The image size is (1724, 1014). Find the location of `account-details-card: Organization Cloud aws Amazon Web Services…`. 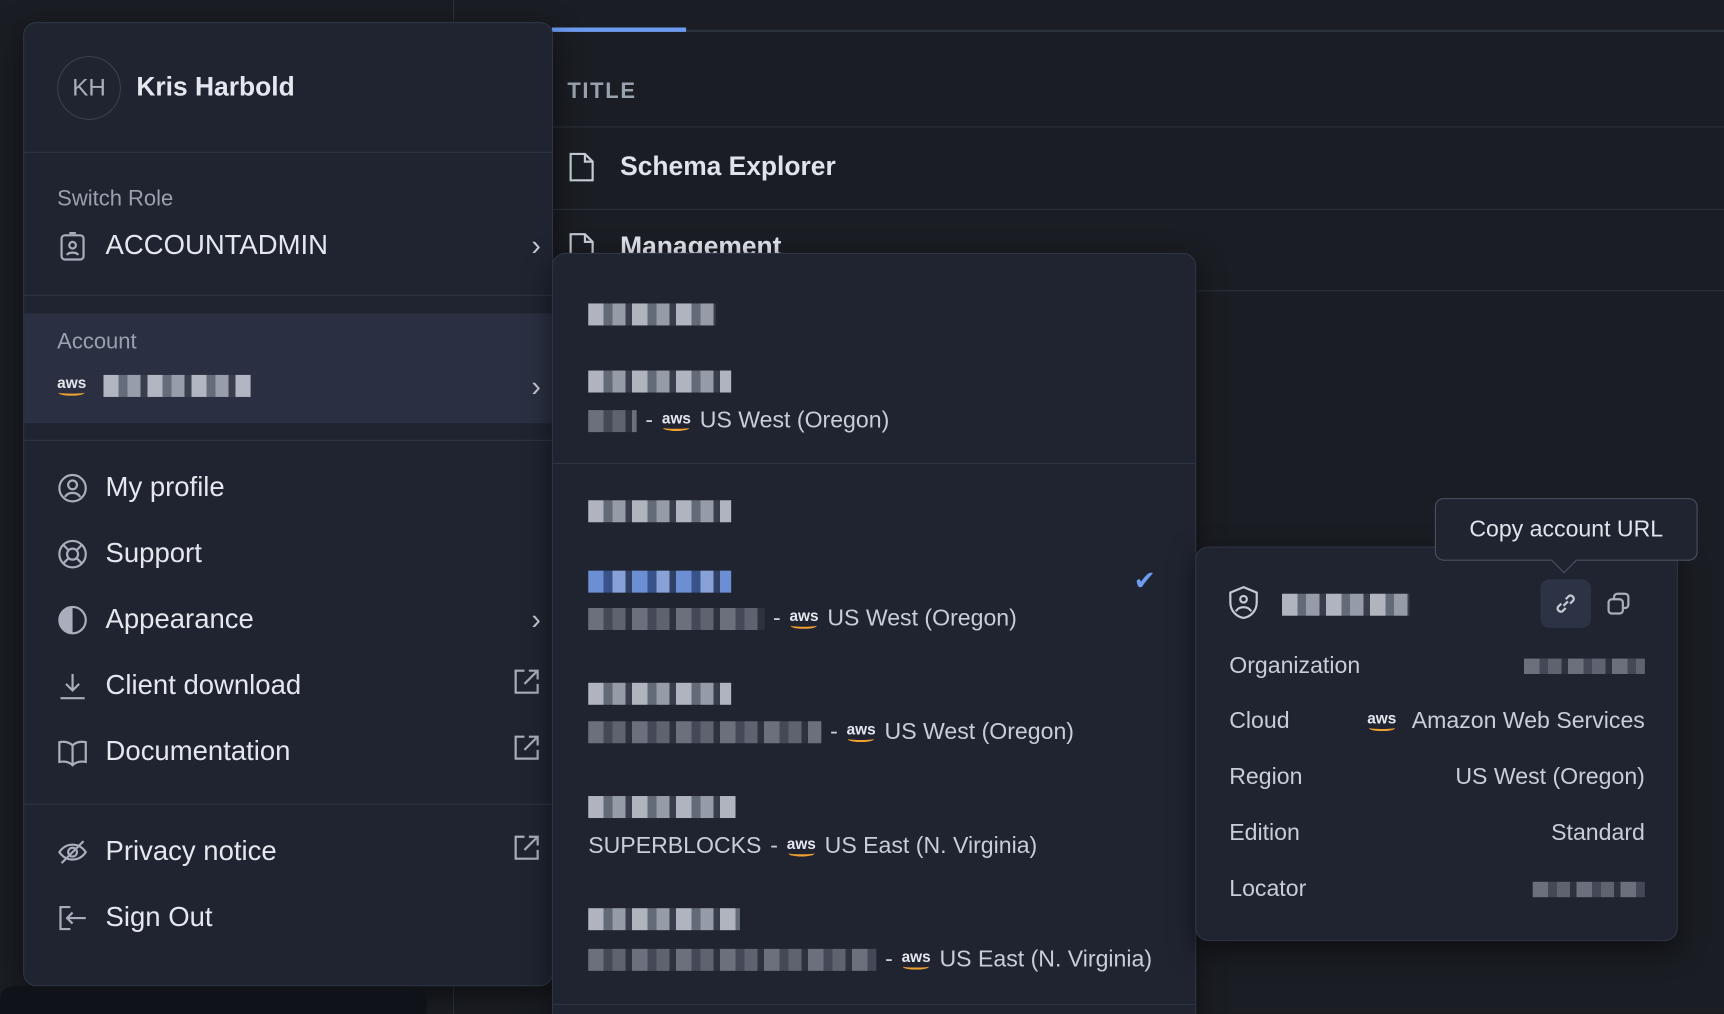

account-details-card: Organization Cloud aws Amazon Web Services… is located at coordinates (1436, 744).